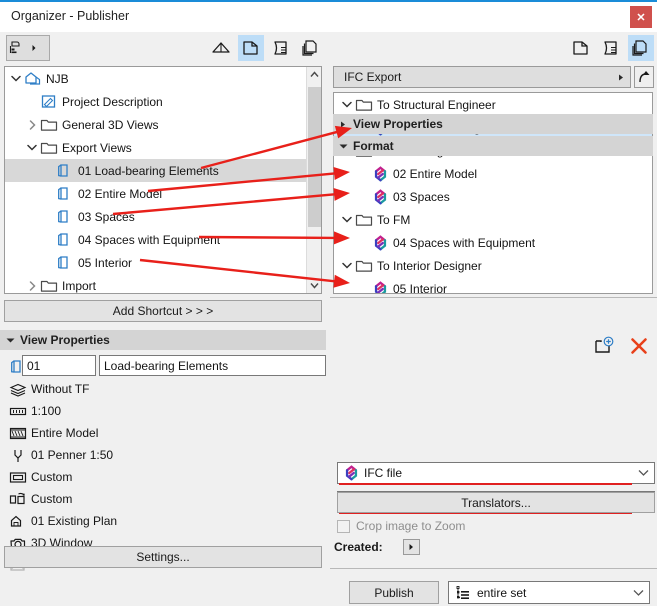  I want to click on graphic-override-icon, so click(18, 521).